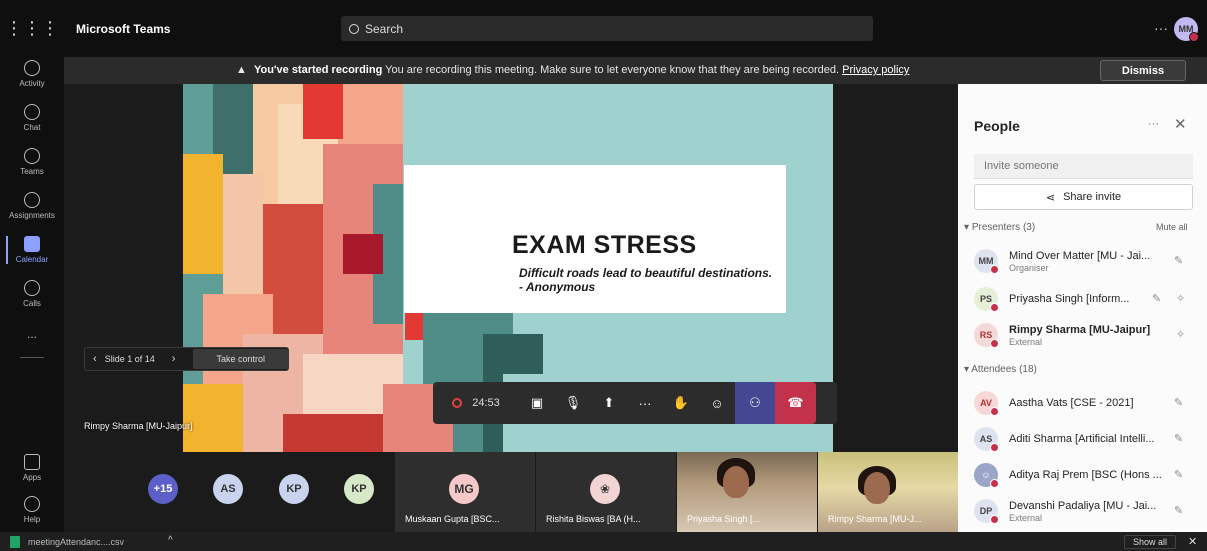 The width and height of the screenshot is (1207, 551). What do you see at coordinates (1083, 166) in the screenshot?
I see `invite-input` at bounding box center [1083, 166].